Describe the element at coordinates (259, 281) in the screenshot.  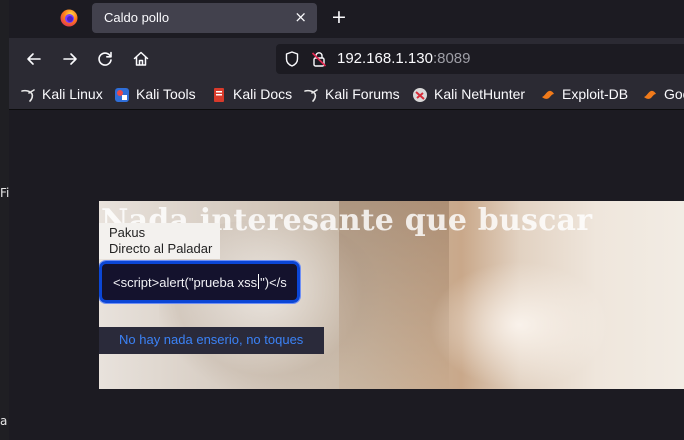
I see `text-caret` at that location.